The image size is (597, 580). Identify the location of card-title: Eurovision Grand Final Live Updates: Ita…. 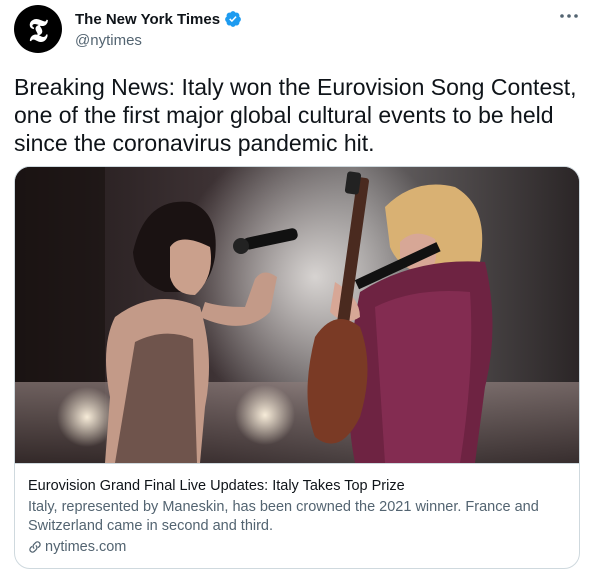
(298, 486).